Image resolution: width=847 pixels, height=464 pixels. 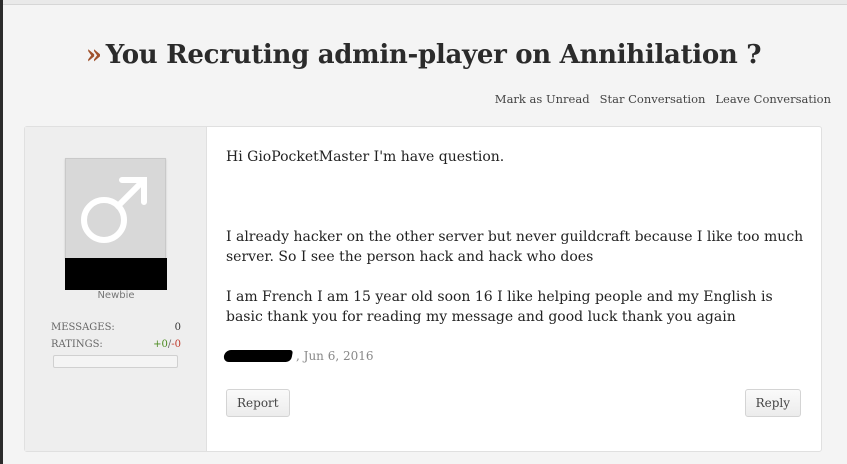 I want to click on rating-bar, so click(x=115, y=361).